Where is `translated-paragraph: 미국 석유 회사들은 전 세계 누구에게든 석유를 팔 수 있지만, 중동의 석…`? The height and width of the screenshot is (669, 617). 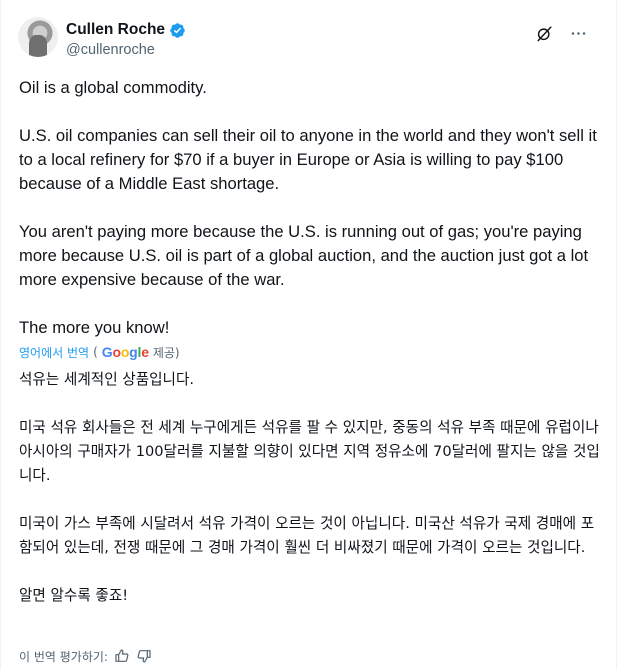
translated-paragraph: 미국 석유 회사들은 전 세계 누구에게든 석유를 팔 수 있지만, 중동의 석… is located at coordinates (309, 451).